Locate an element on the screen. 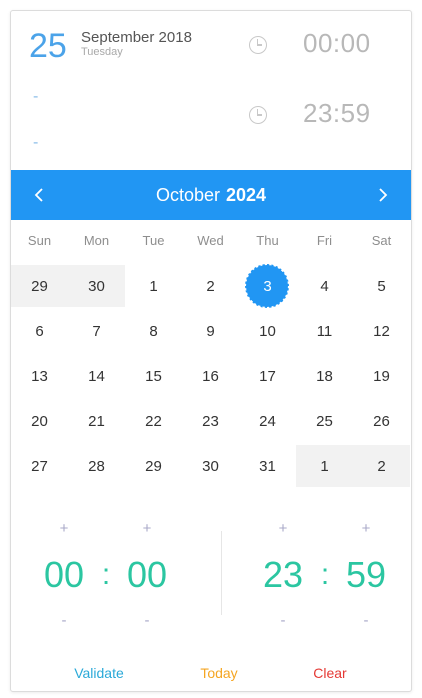 The image size is (422, 698). start-minutes-value: 00 is located at coordinates (147, 575).